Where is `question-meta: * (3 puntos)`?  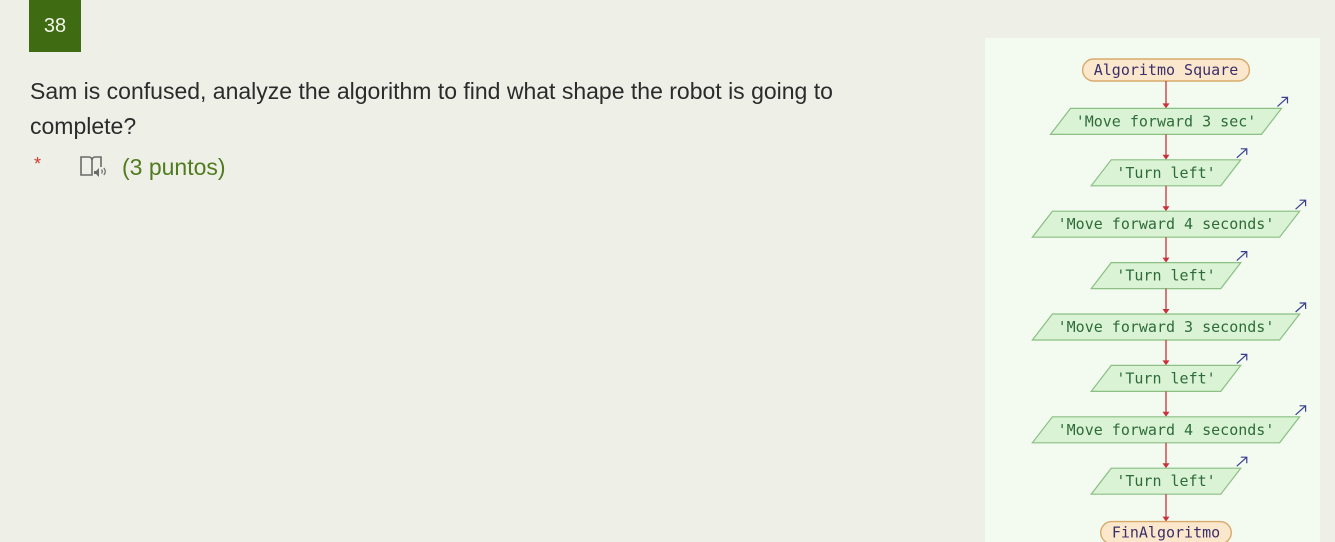
question-meta: * (3 puntos) is located at coordinates (130, 167).